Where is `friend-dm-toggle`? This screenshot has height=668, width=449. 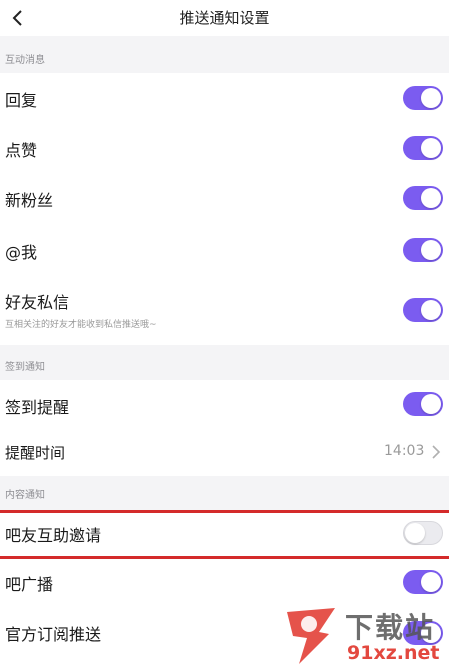 friend-dm-toggle is located at coordinates (423, 310).